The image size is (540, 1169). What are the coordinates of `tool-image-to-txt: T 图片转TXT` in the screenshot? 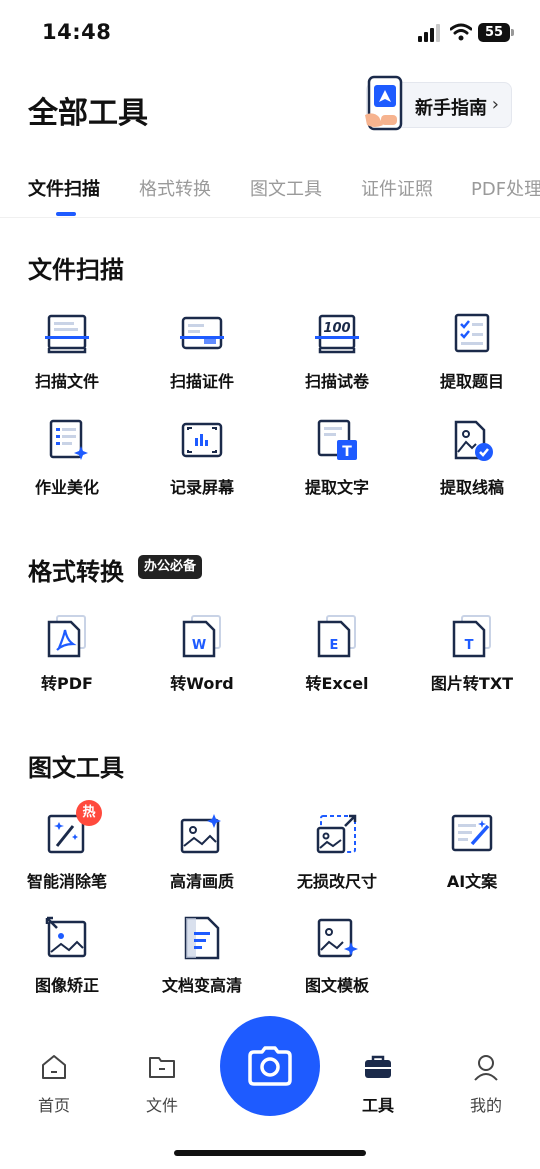 It's located at (472, 662).